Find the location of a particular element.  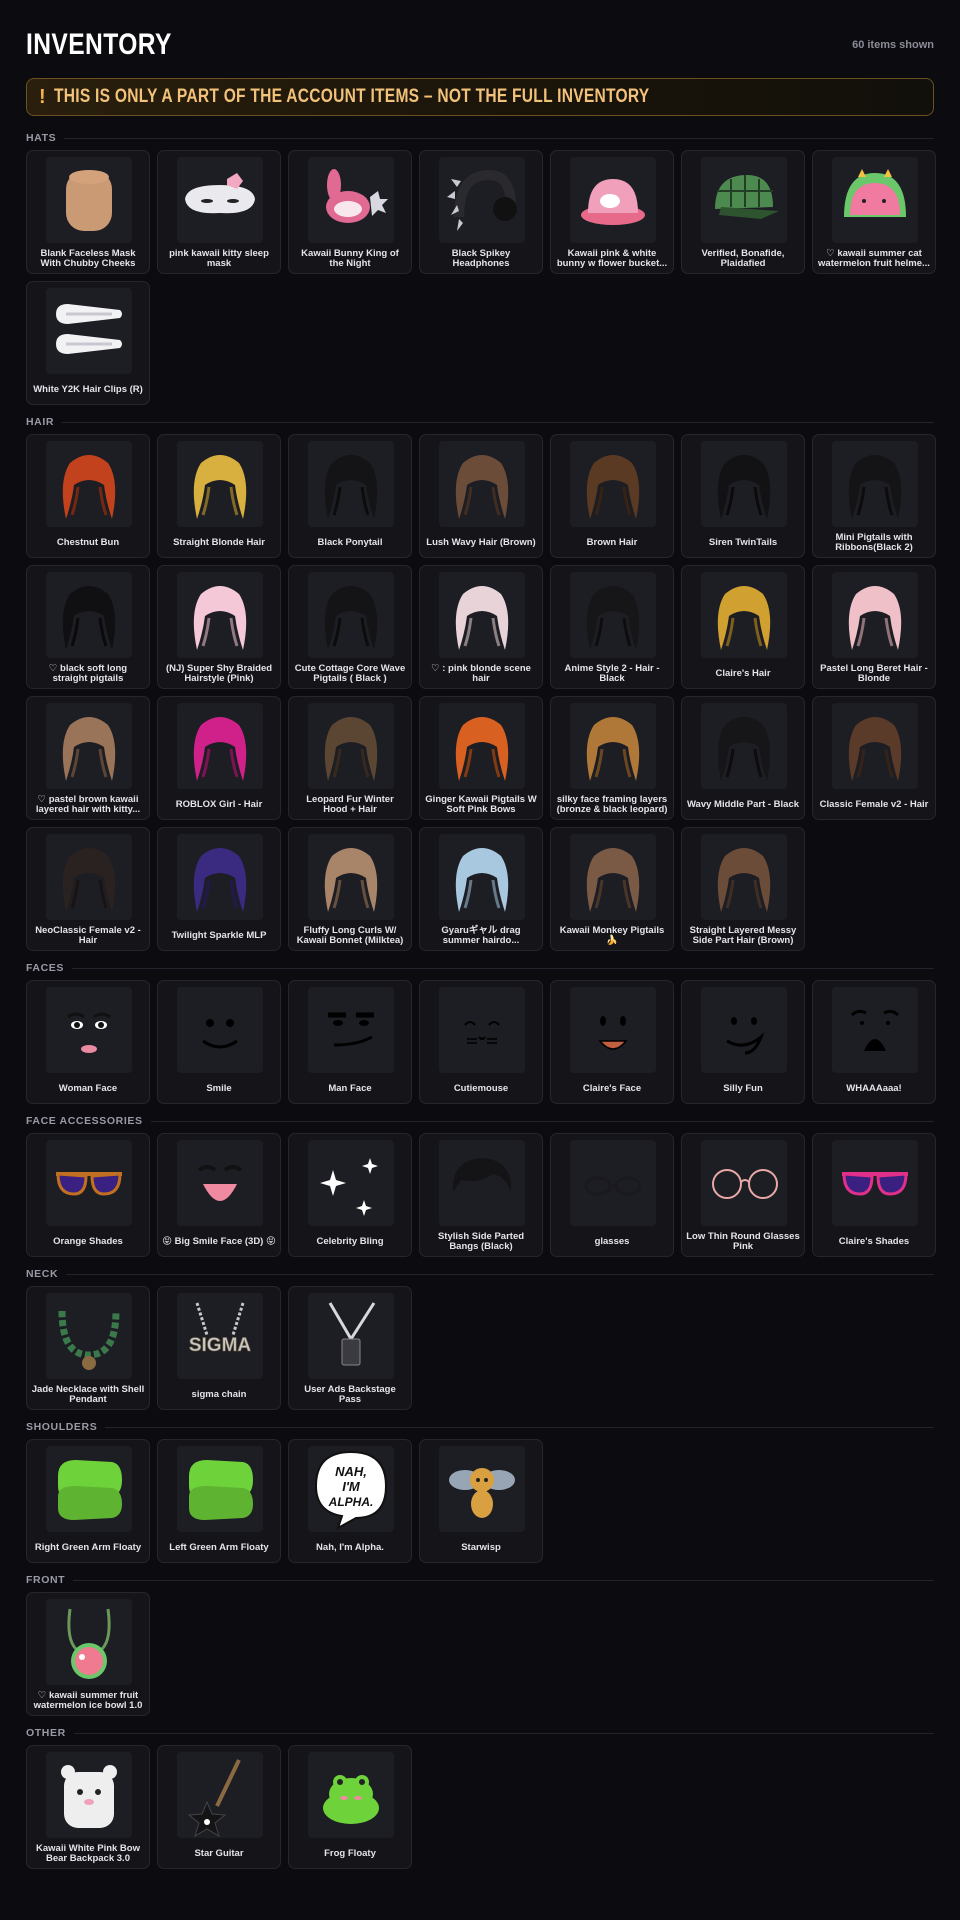

svg-text: SIGMA is located at coordinates (220, 1345).